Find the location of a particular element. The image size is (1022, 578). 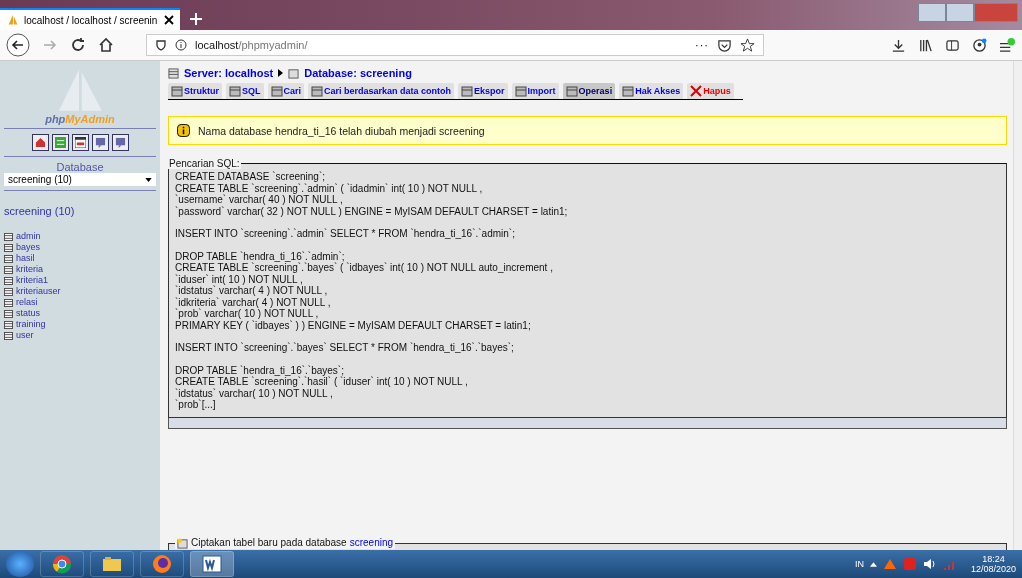

account-icon is located at coordinates (979, 45).